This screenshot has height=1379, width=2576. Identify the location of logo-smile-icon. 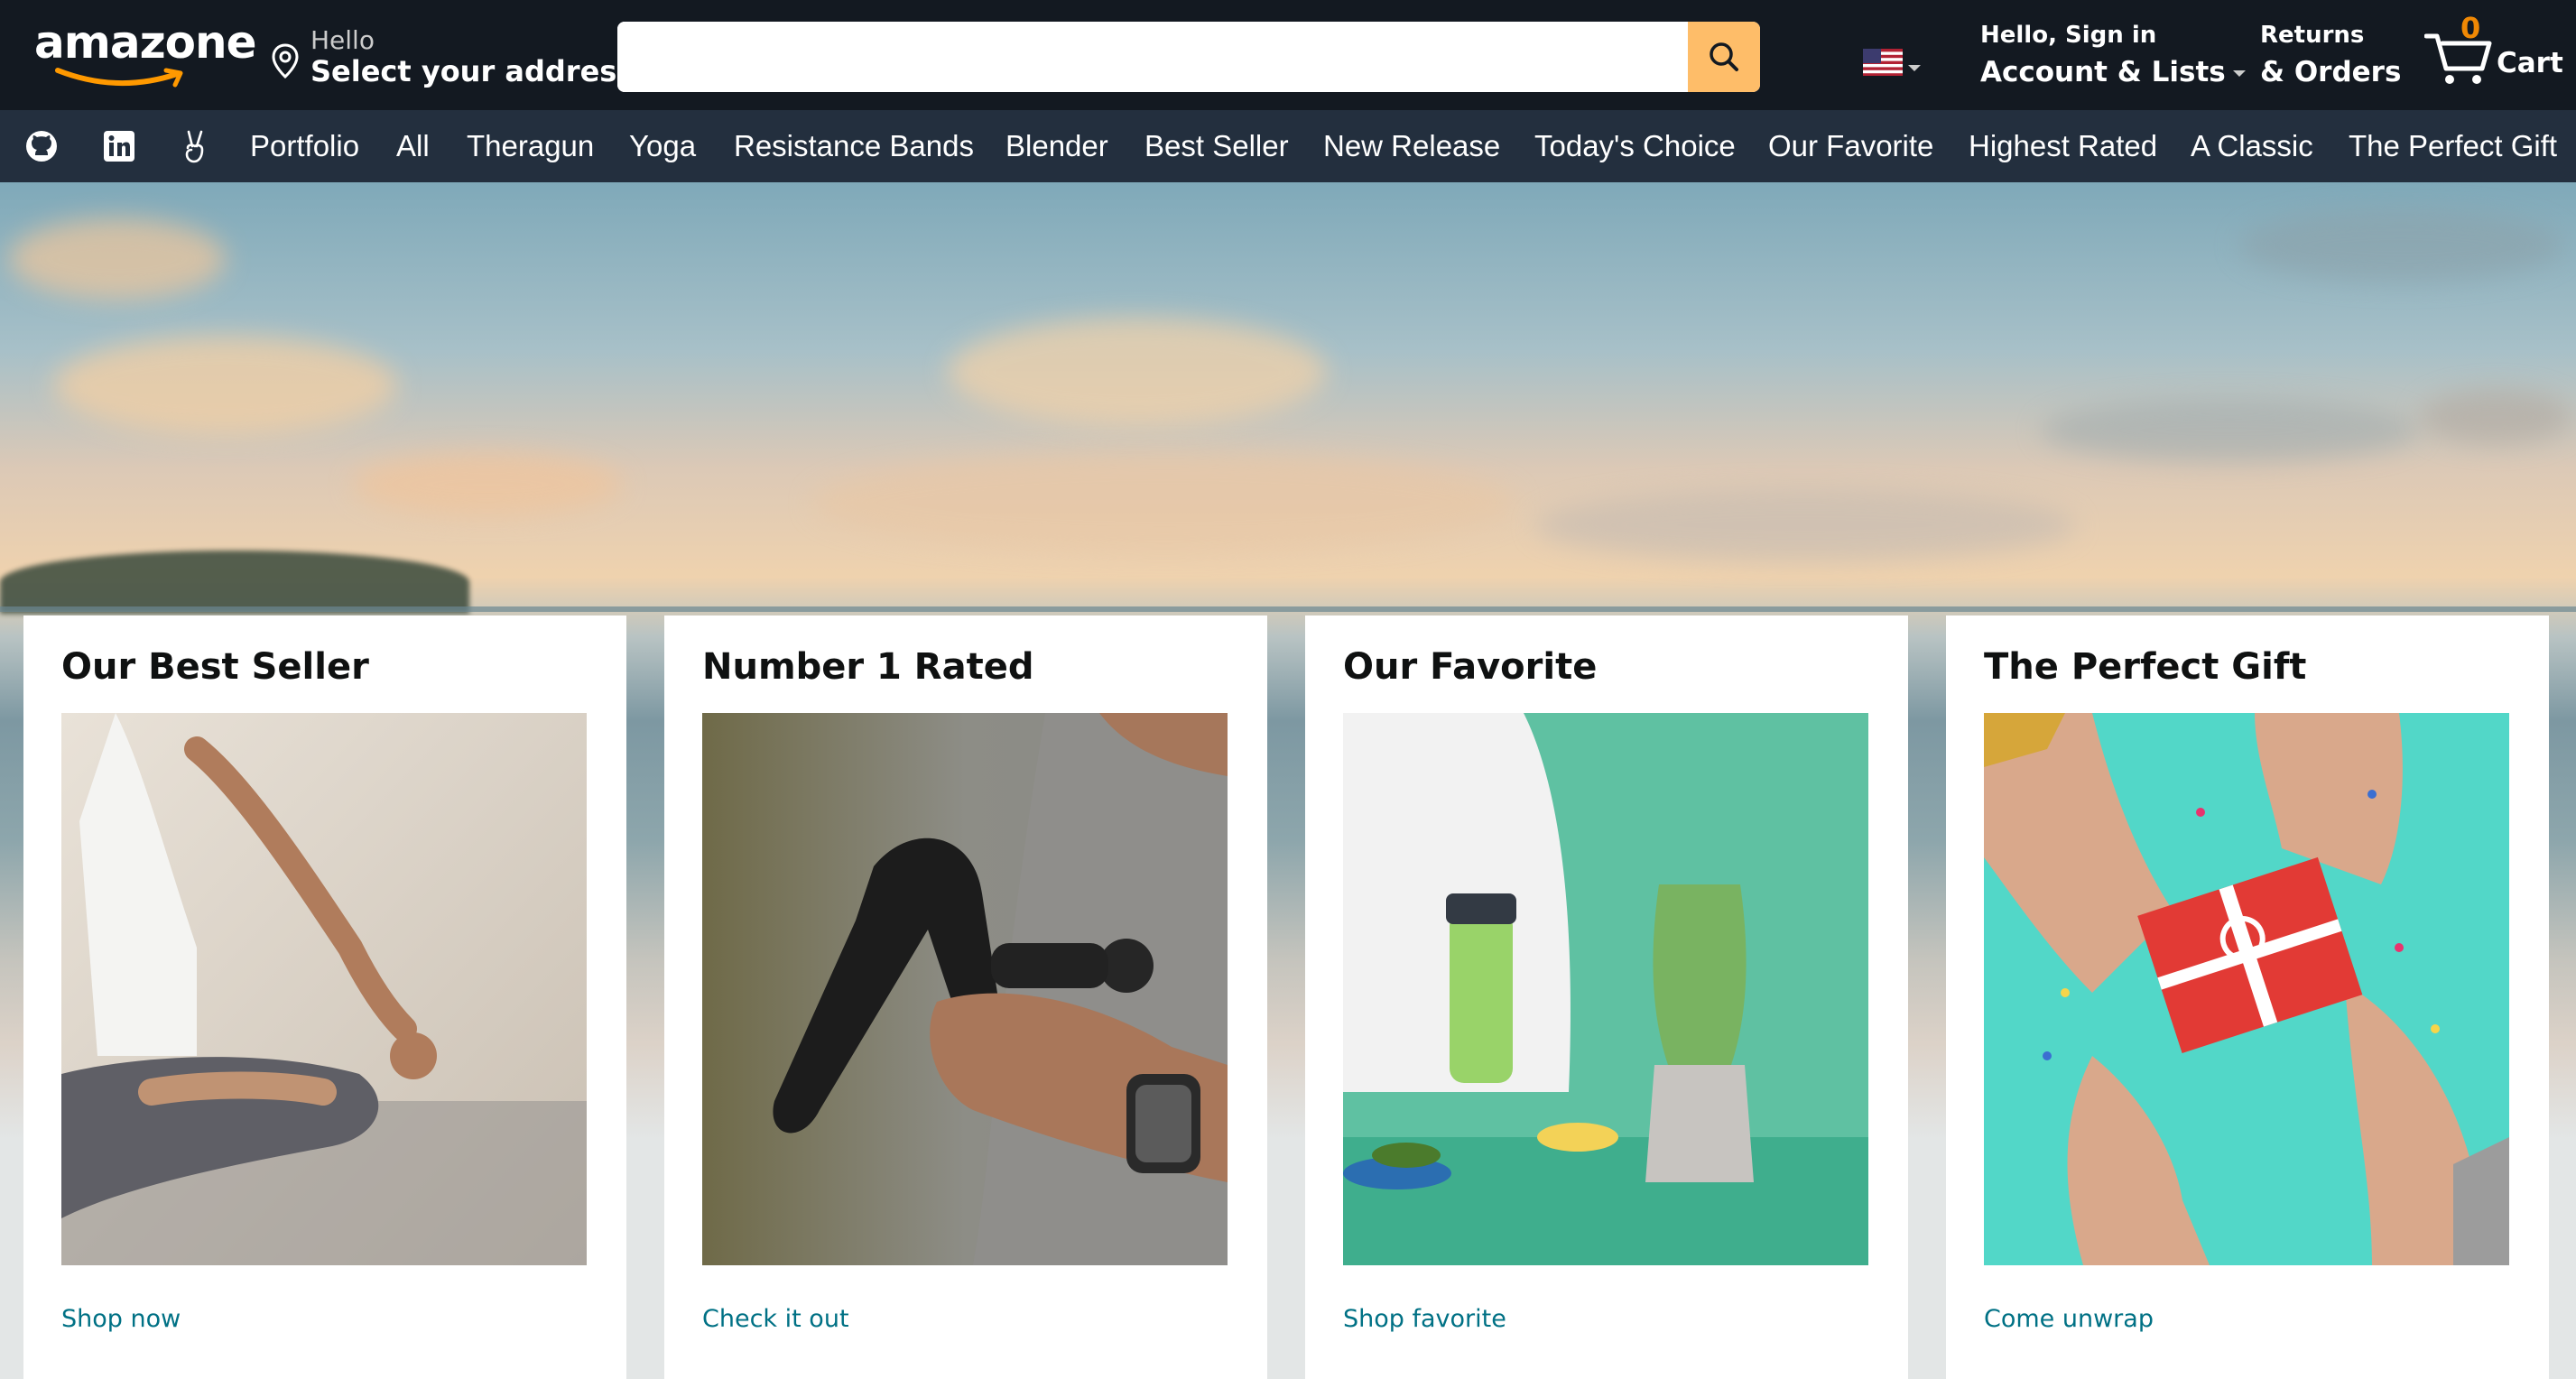
(119, 78).